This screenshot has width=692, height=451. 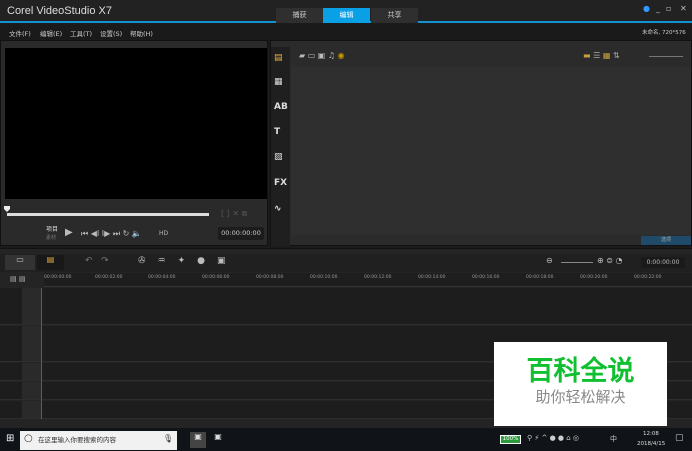 What do you see at coordinates (163, 233) in the screenshot?
I see `hd-label: HD` at bounding box center [163, 233].